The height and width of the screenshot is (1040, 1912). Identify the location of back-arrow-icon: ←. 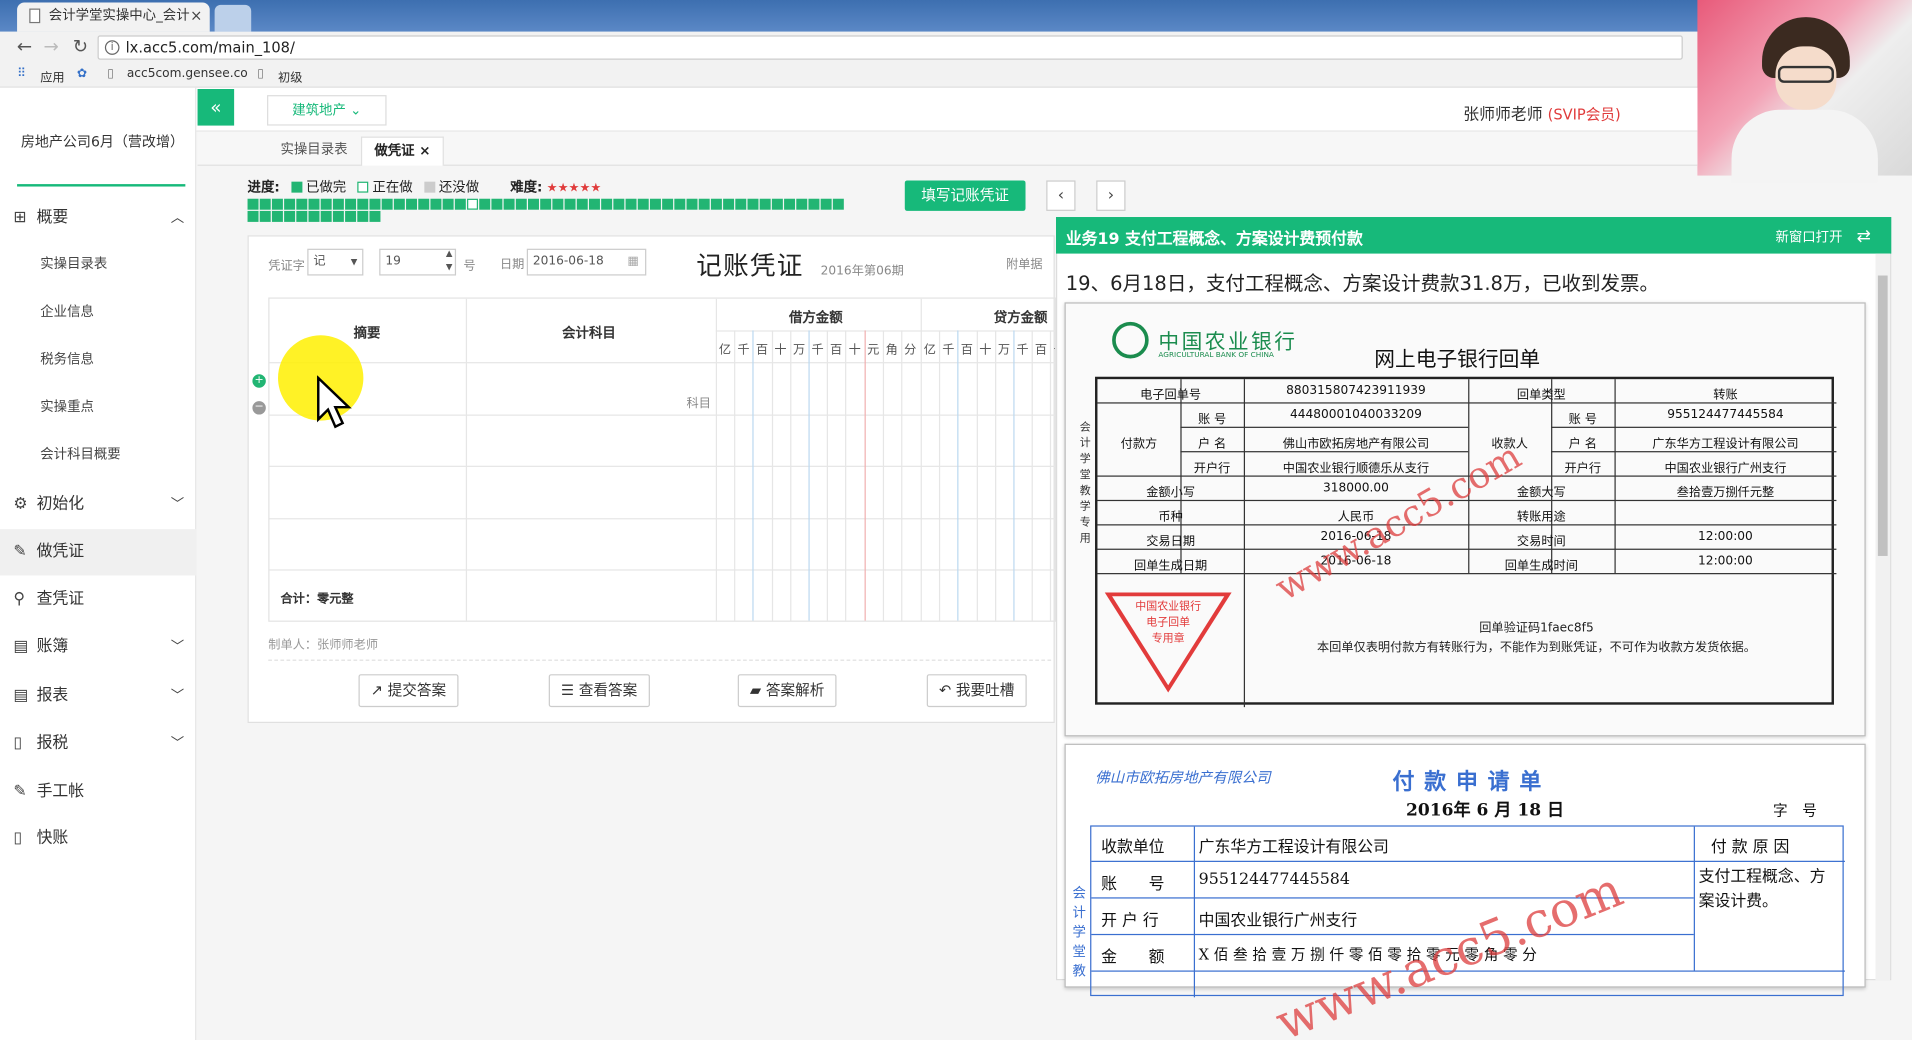
(24, 46).